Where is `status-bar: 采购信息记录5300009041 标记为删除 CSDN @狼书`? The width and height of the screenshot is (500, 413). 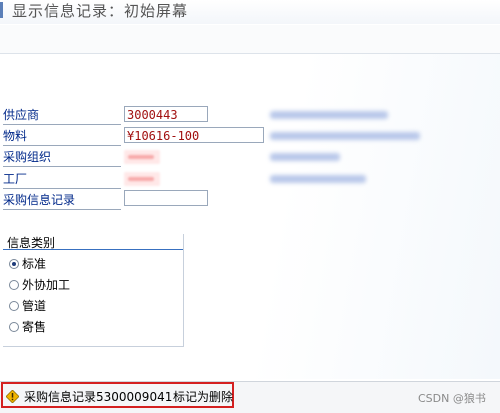
status-bar: 采购信息记录5300009041 标记为删除 CSDN @狼书 is located at coordinates (250, 397).